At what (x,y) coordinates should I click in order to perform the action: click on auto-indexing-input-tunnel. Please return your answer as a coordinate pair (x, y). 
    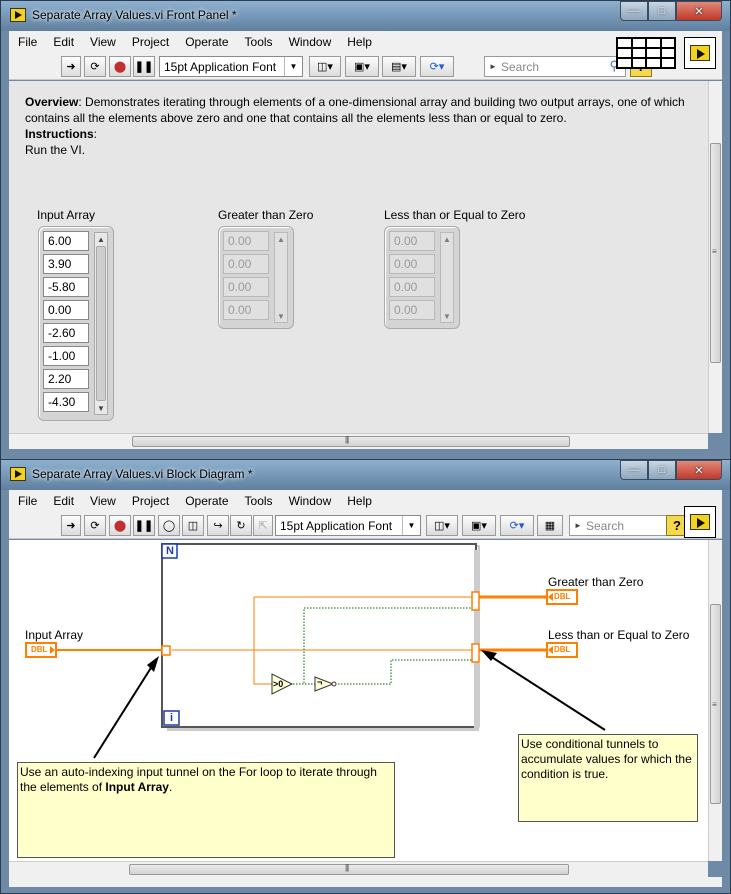
    Looking at the image, I should click on (166, 650).